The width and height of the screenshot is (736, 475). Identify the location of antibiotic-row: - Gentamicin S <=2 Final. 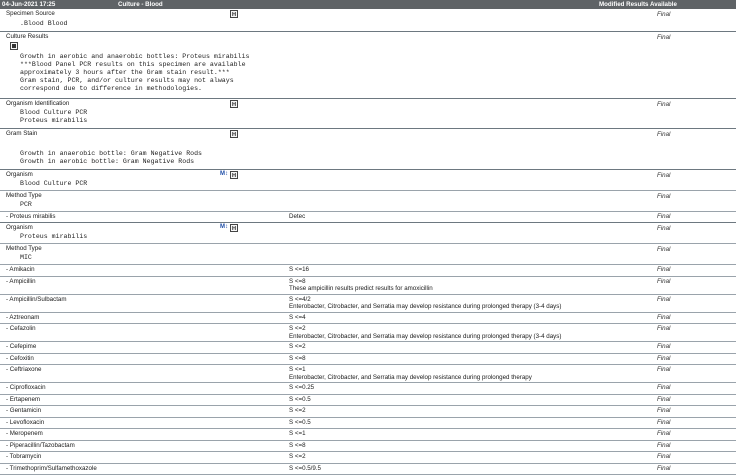
(368, 412).